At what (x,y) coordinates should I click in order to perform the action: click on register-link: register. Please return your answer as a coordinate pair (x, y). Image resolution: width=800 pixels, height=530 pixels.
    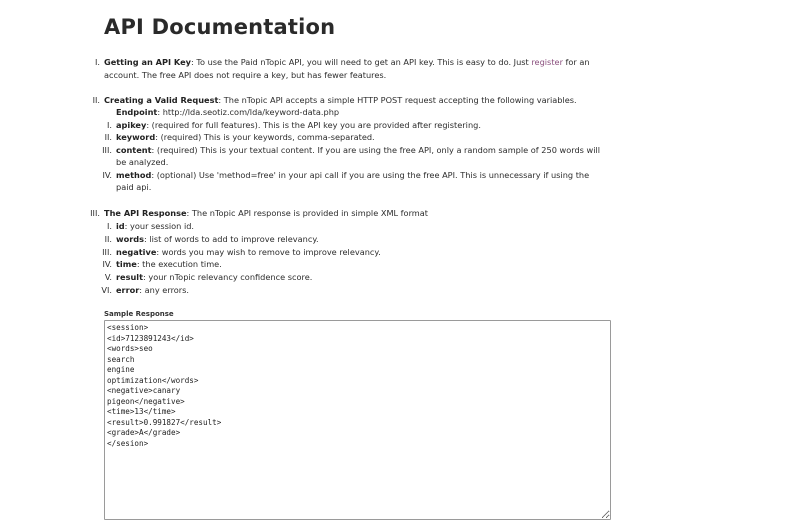
    Looking at the image, I should click on (547, 62).